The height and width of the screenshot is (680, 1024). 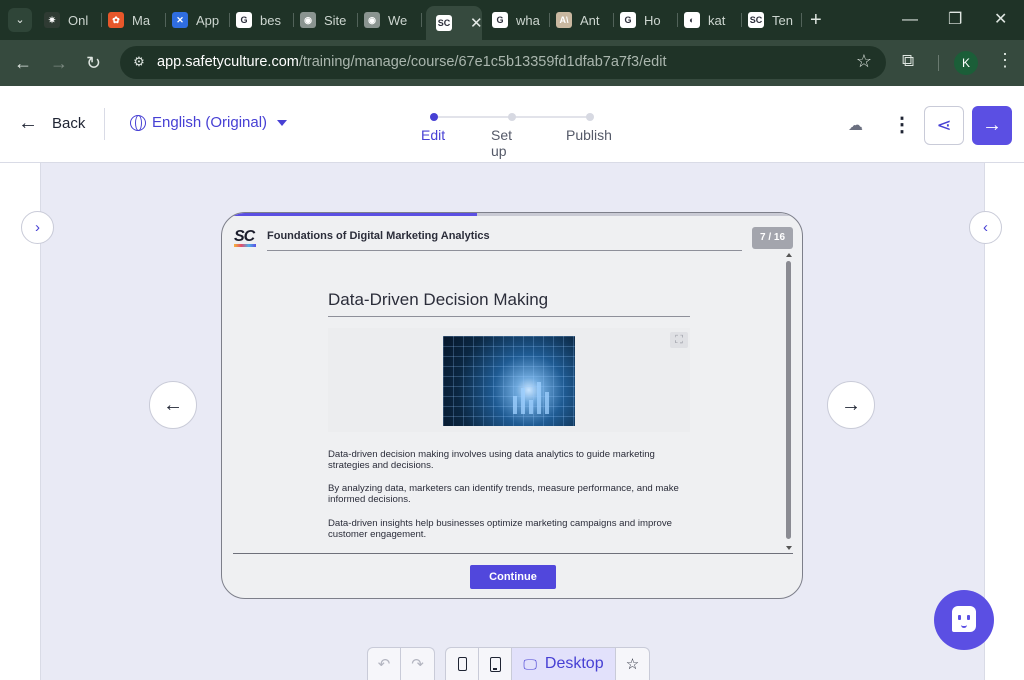 What do you see at coordinates (417, 664) in the screenshot?
I see `redo-button: ↷` at bounding box center [417, 664].